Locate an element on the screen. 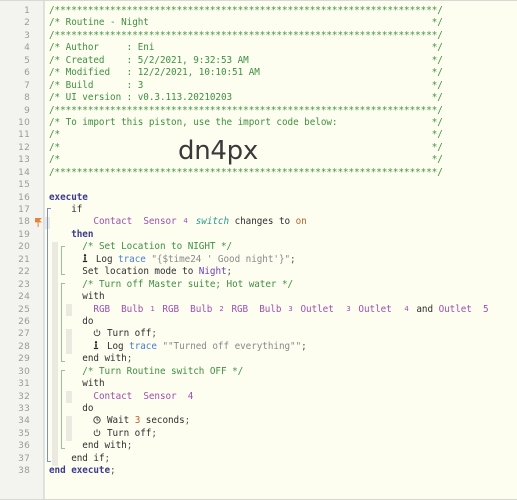  code-line-text: end execute; is located at coordinates (82, 470).